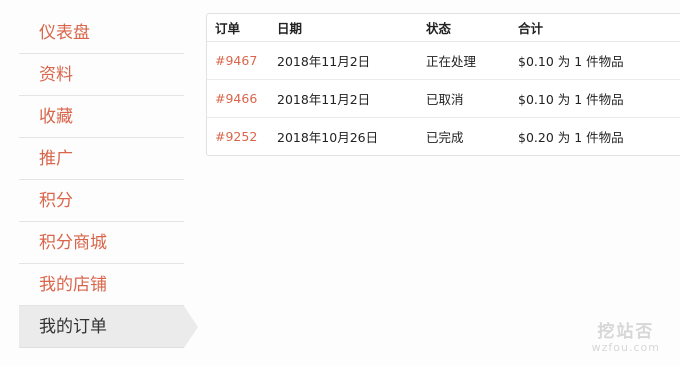 Image resolution: width=680 pixels, height=366 pixels. Describe the element at coordinates (101, 159) in the screenshot. I see `sidebar-item-affiliate: 推广` at that location.